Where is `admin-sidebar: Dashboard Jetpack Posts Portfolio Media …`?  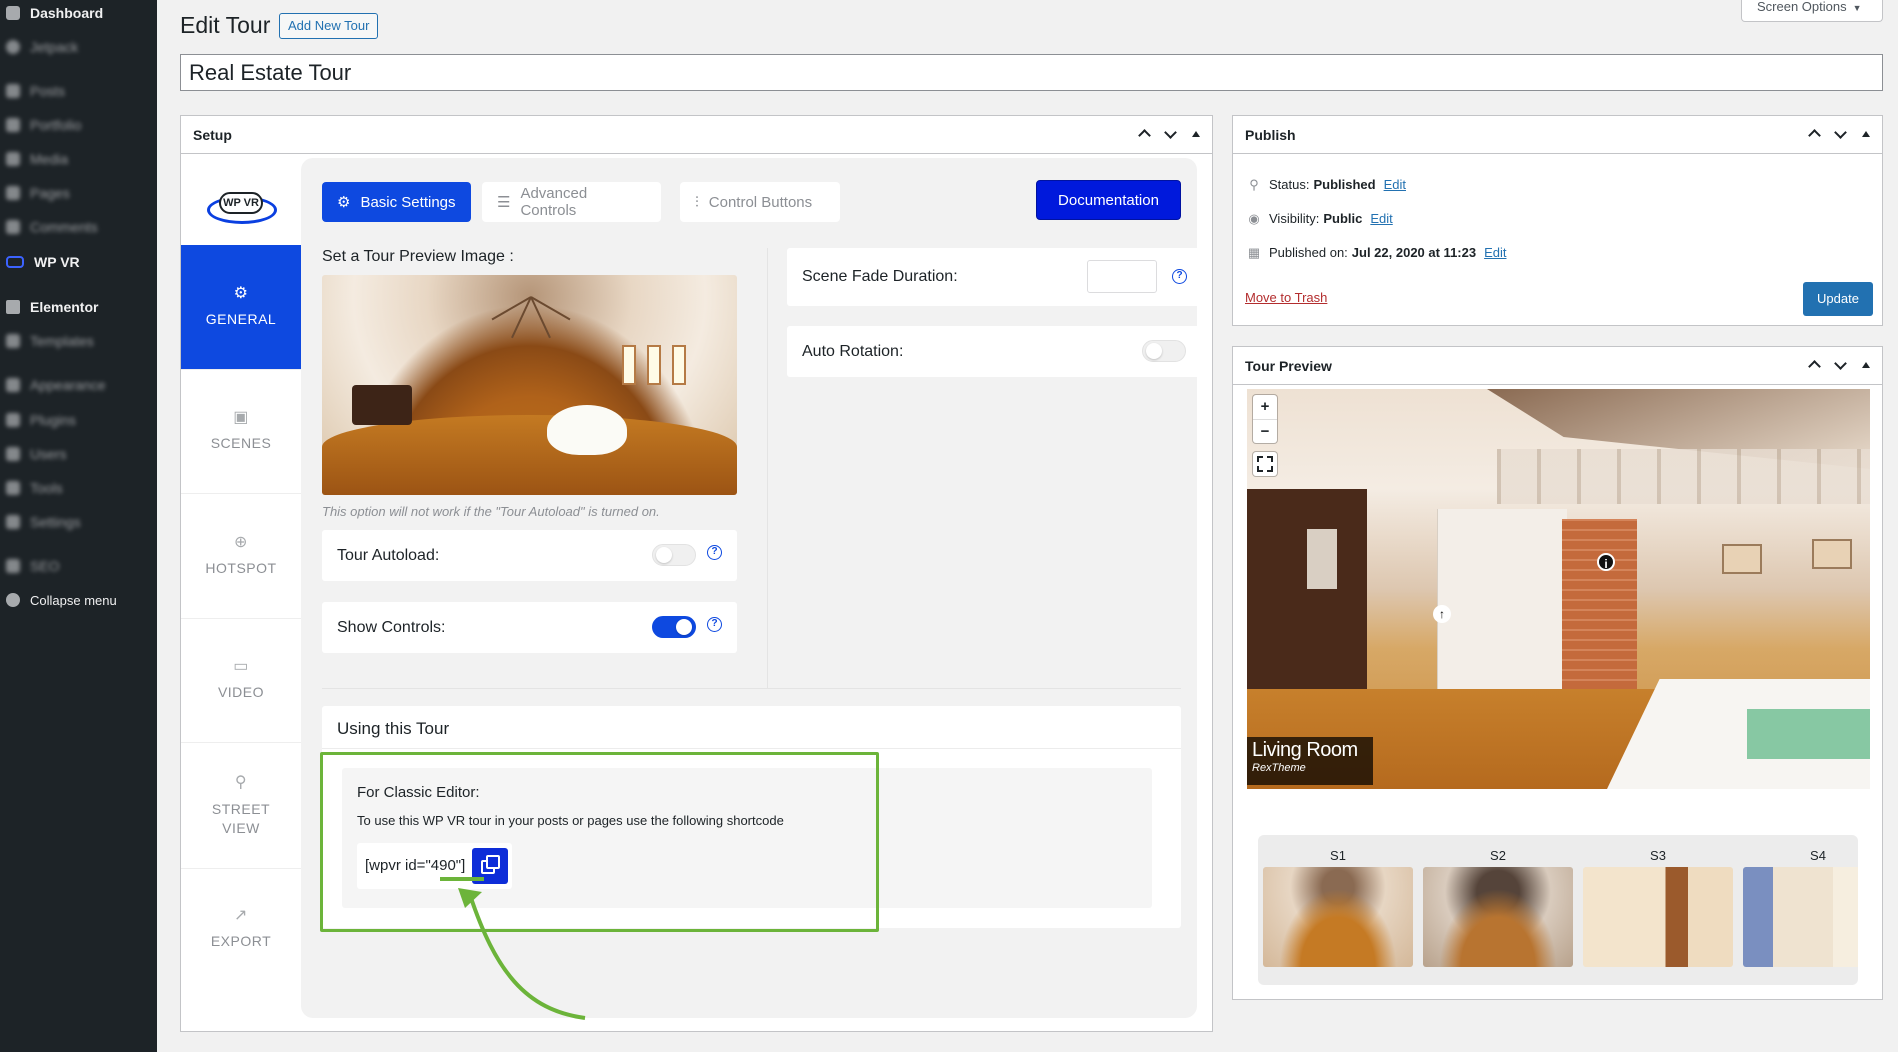
admin-sidebar: Dashboard Jetpack Posts Portfolio Media … is located at coordinates (78, 526).